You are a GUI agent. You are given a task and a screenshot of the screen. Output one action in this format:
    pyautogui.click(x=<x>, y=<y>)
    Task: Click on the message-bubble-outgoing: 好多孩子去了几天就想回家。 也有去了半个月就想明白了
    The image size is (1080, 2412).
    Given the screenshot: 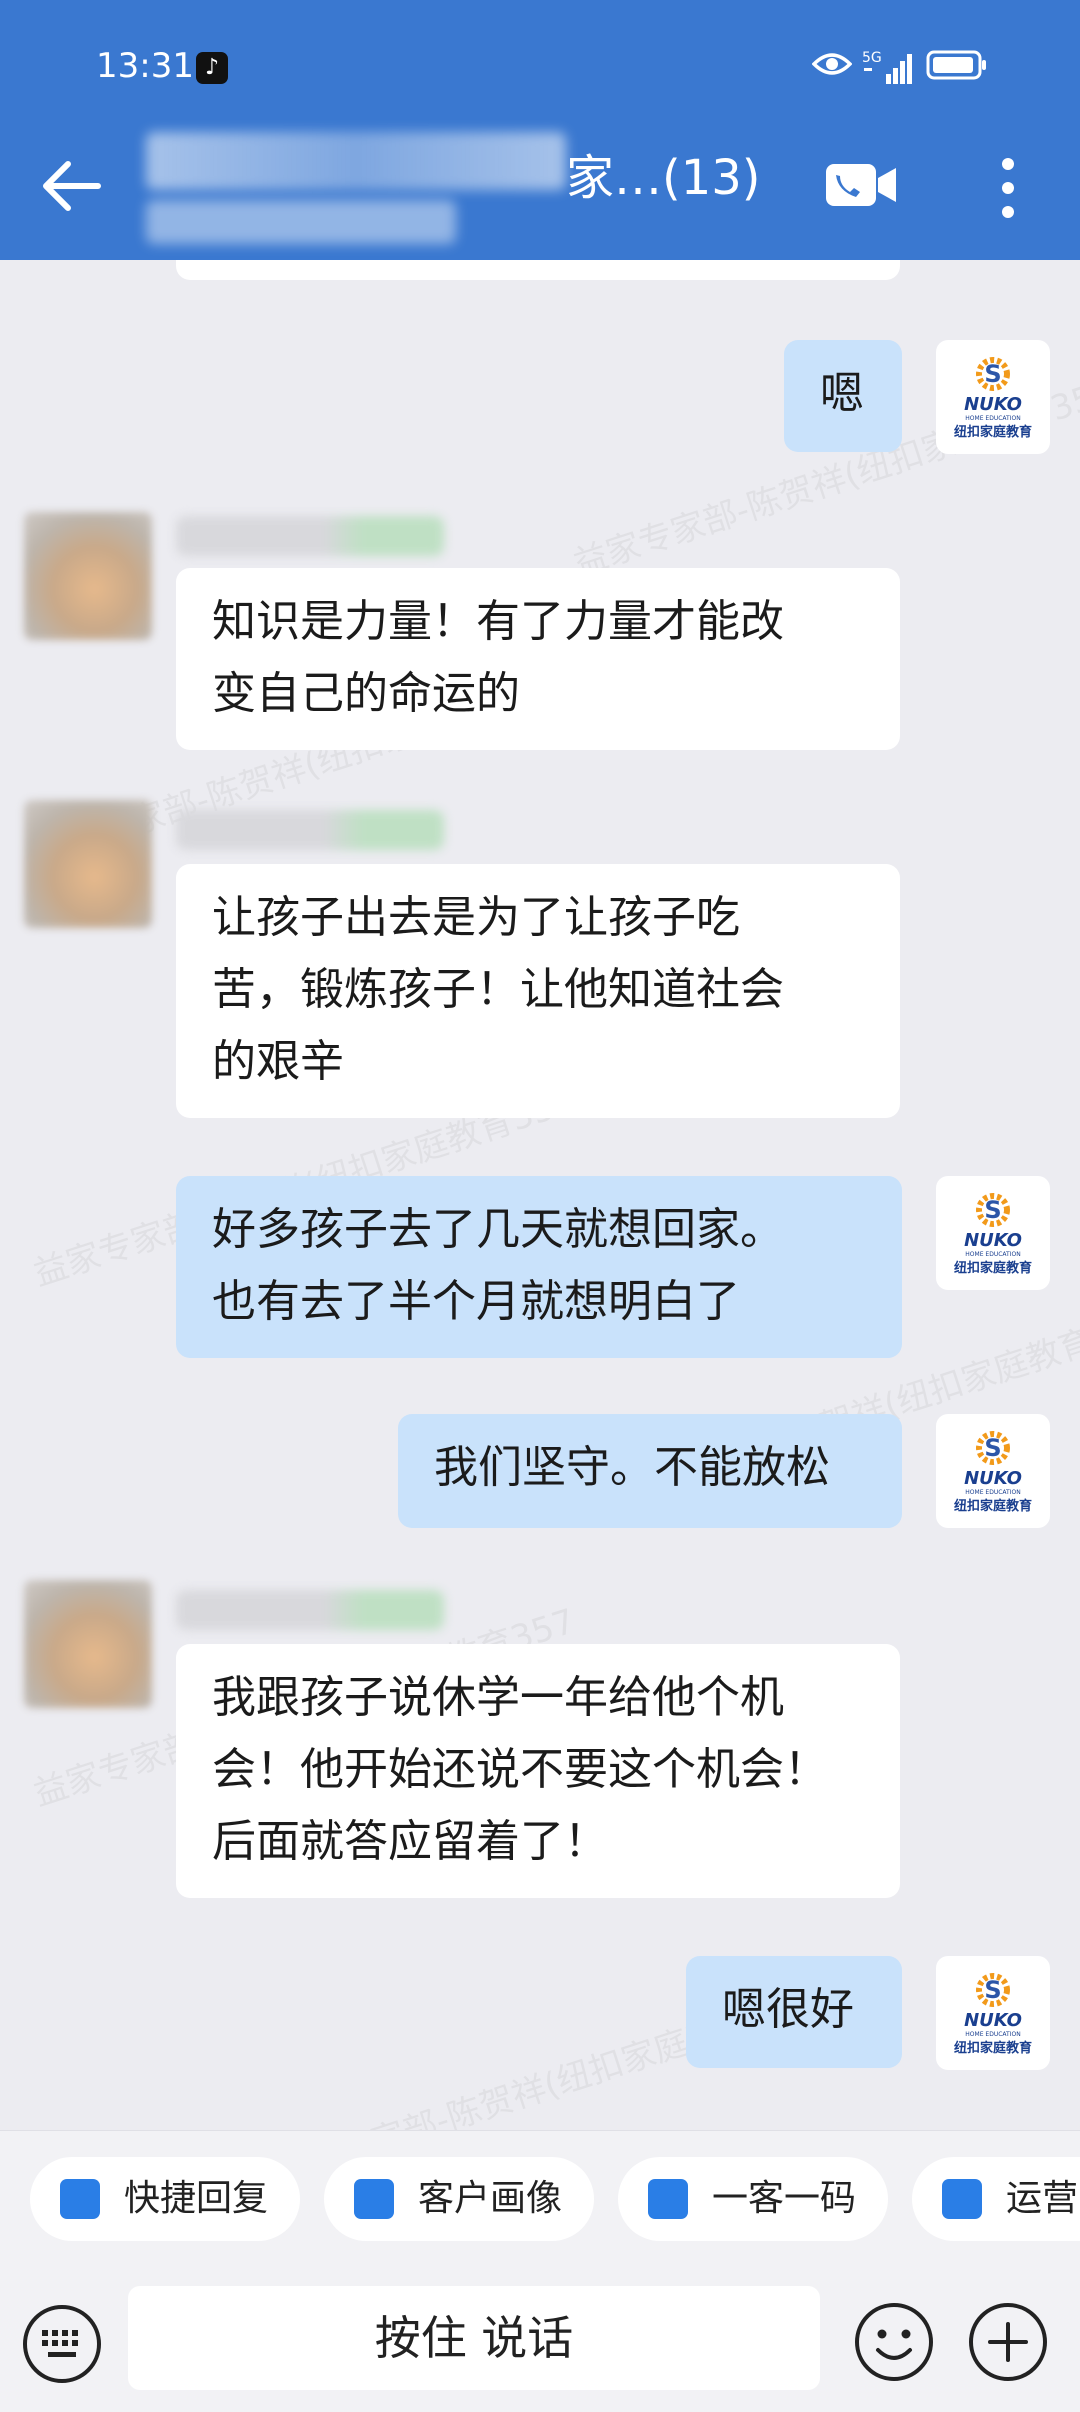 What is the action you would take?
    pyautogui.click(x=539, y=1267)
    